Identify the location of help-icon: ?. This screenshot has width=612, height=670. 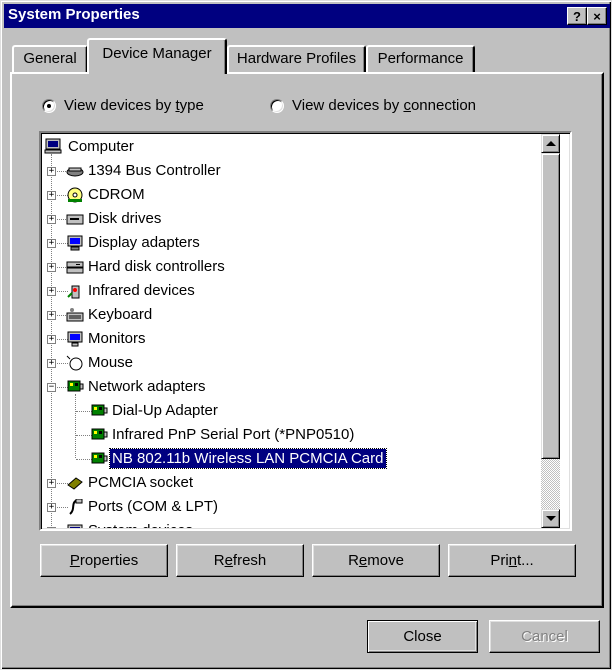
(577, 16).